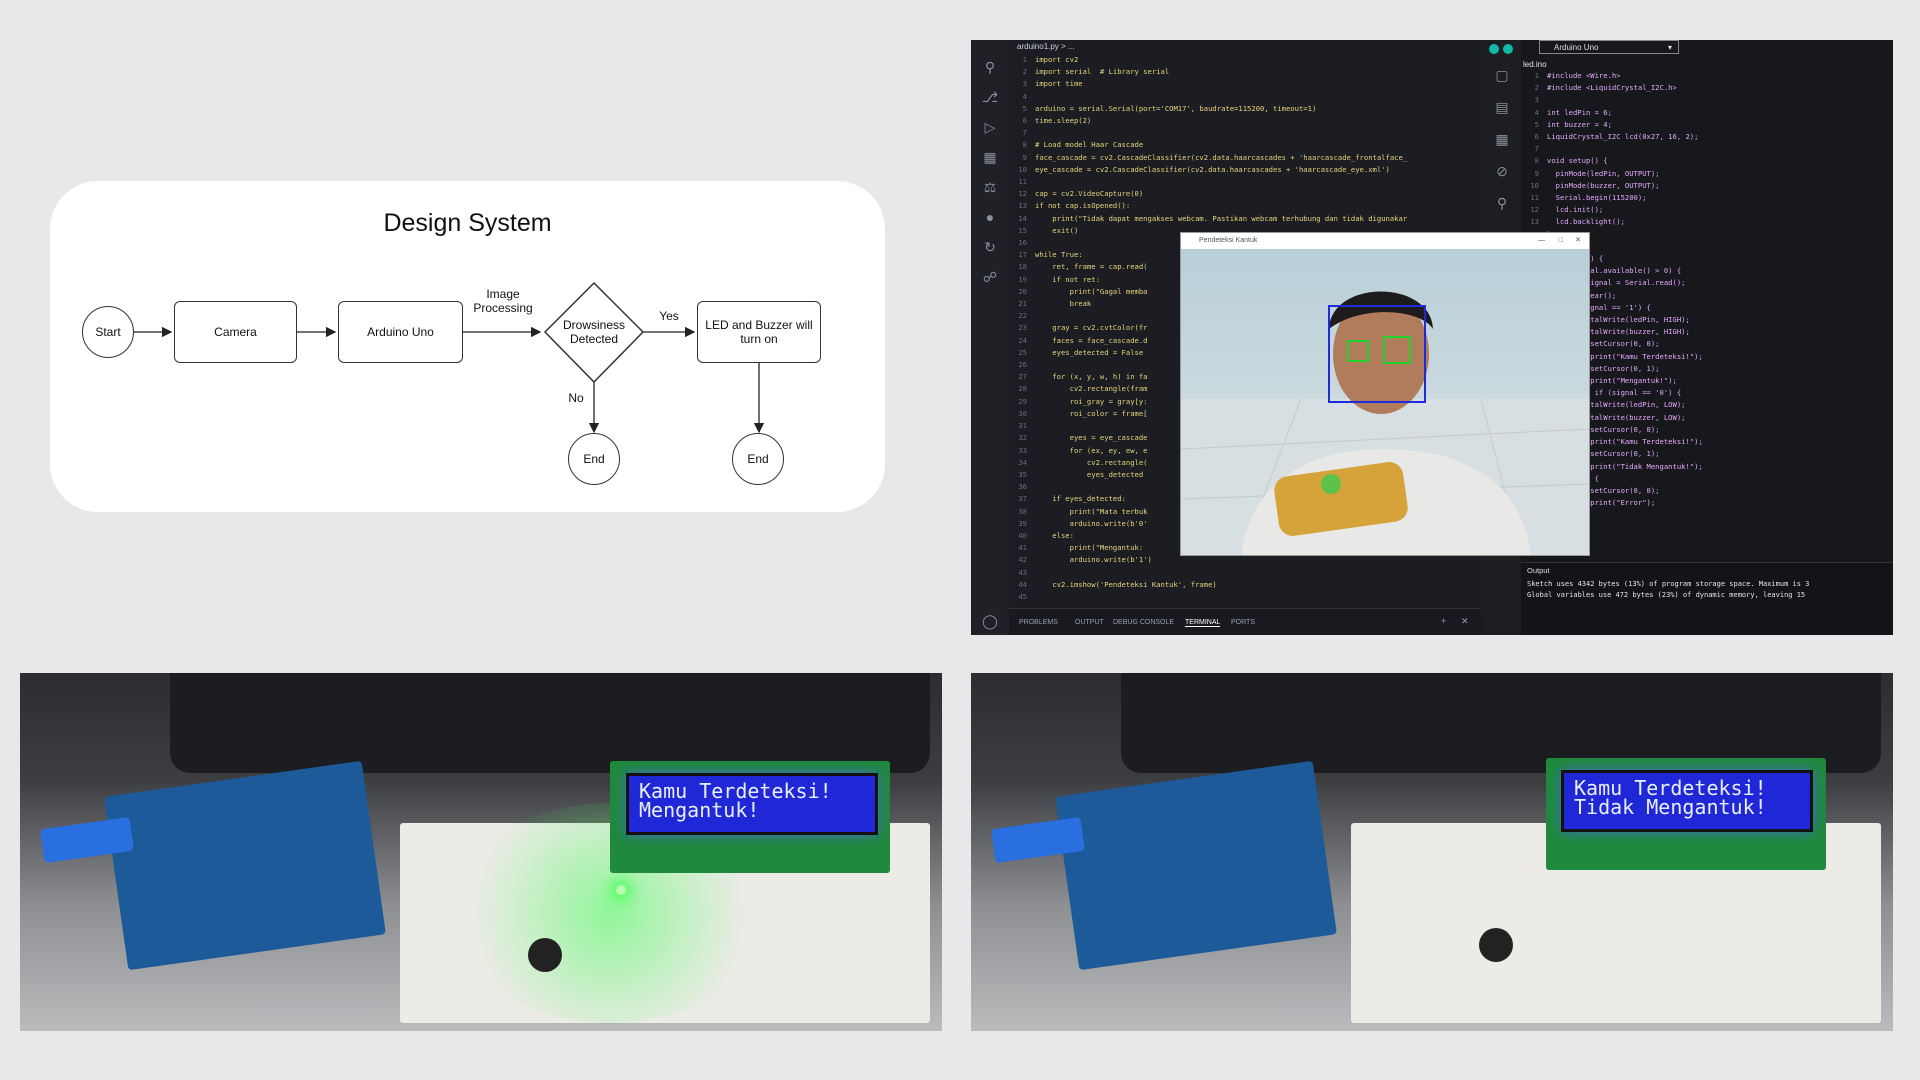  Describe the element at coordinates (1091, 377) in the screenshot. I see `code-text: for (x, y, w, h) in fa` at that location.